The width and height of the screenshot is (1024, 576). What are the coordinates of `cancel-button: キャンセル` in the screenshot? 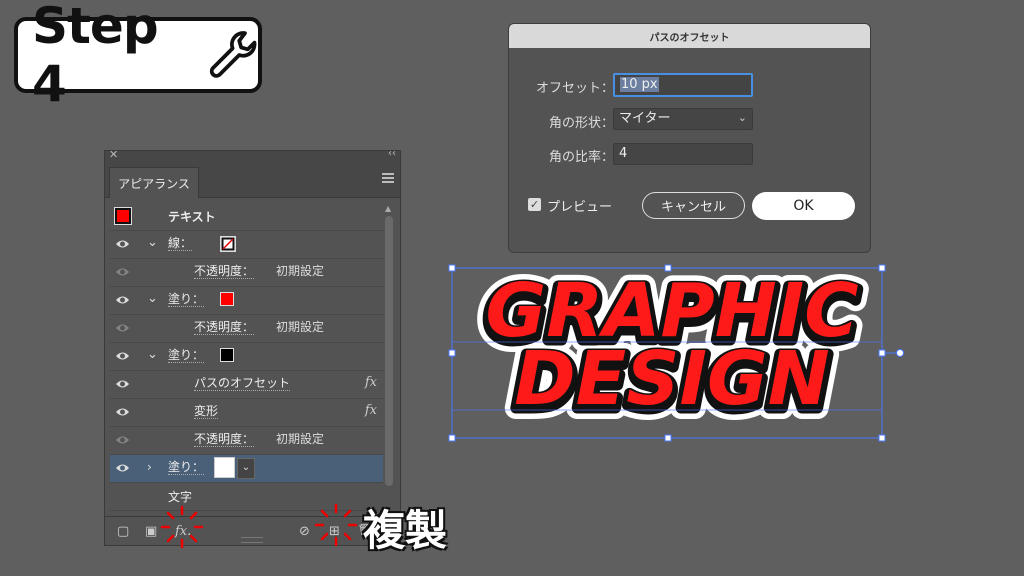 It's located at (693, 205).